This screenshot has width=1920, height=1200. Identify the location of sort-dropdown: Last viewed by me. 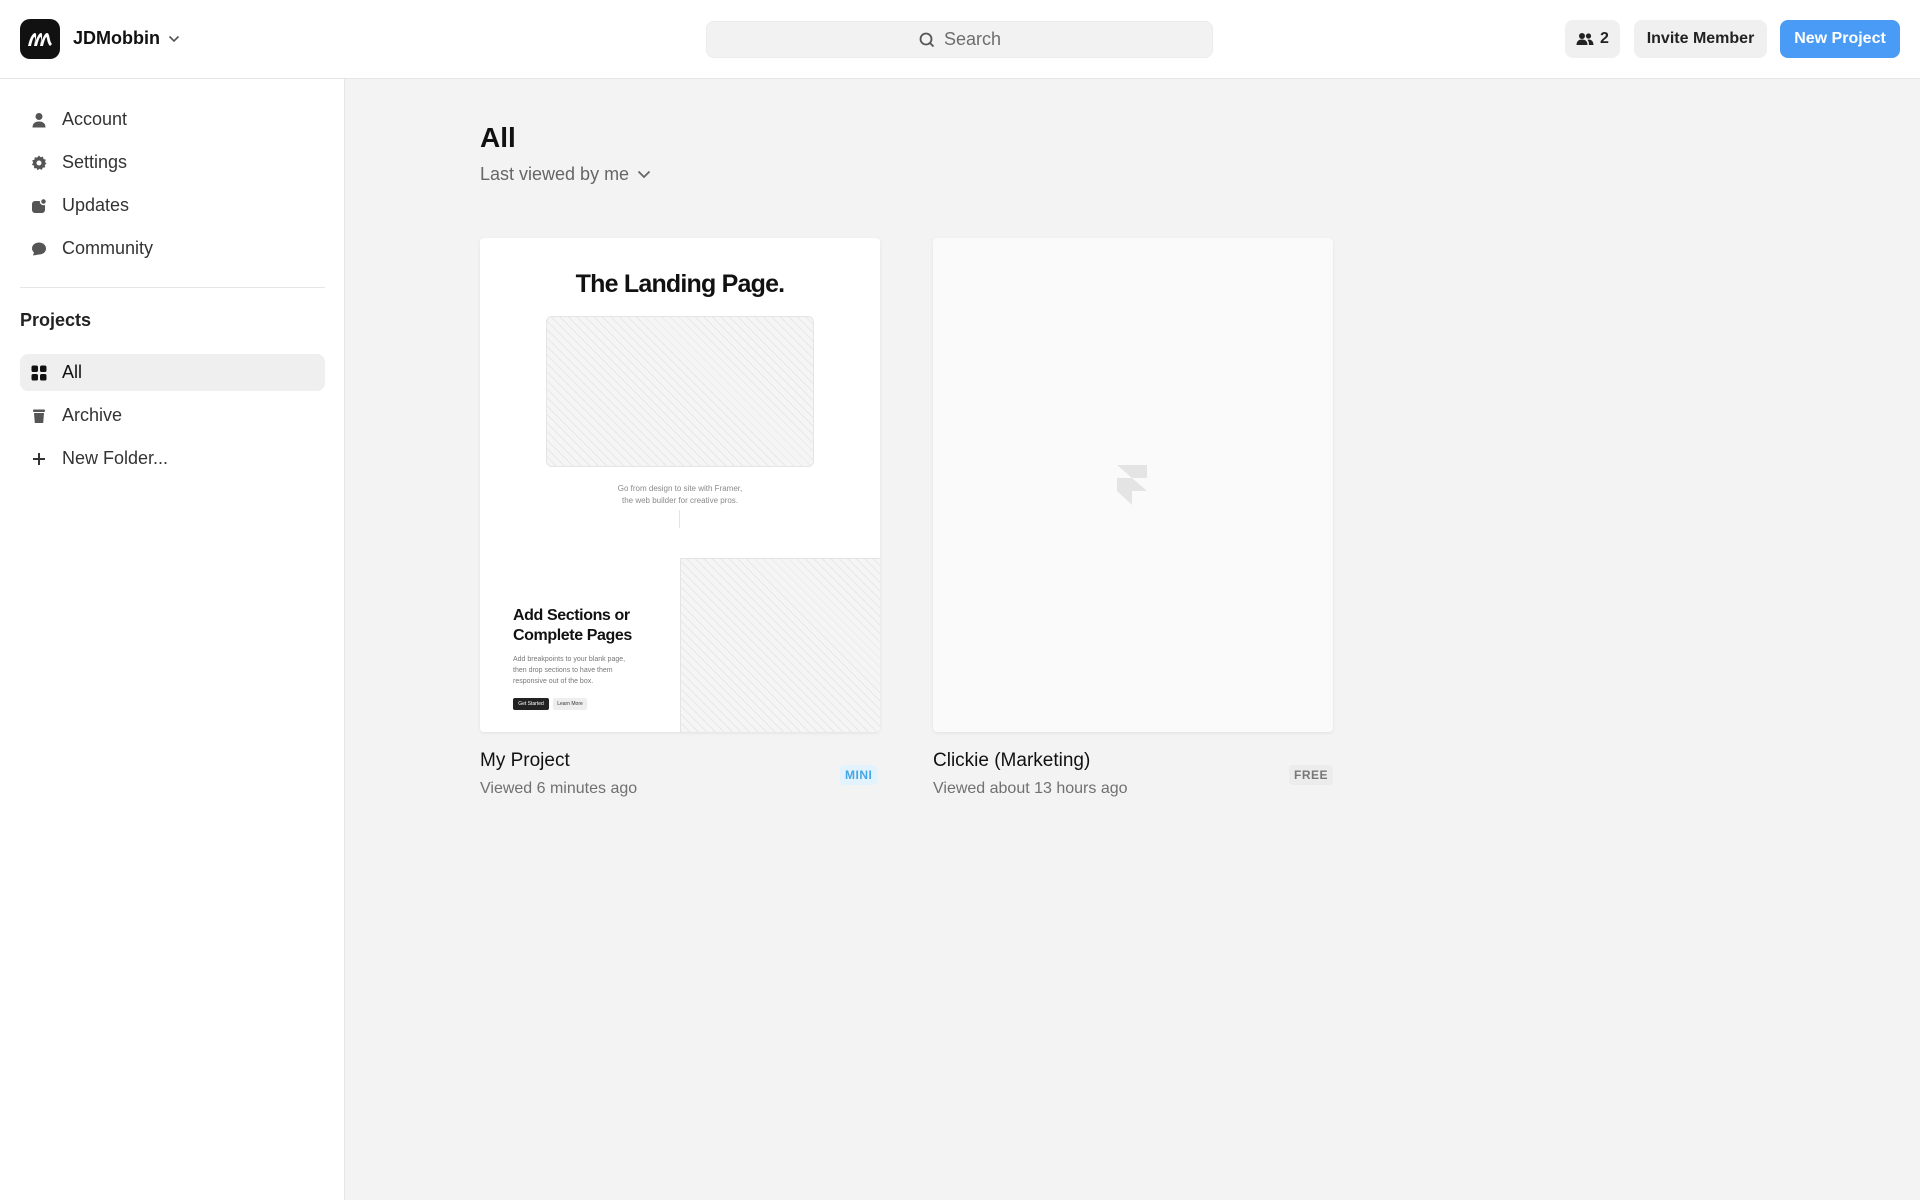
(565, 174).